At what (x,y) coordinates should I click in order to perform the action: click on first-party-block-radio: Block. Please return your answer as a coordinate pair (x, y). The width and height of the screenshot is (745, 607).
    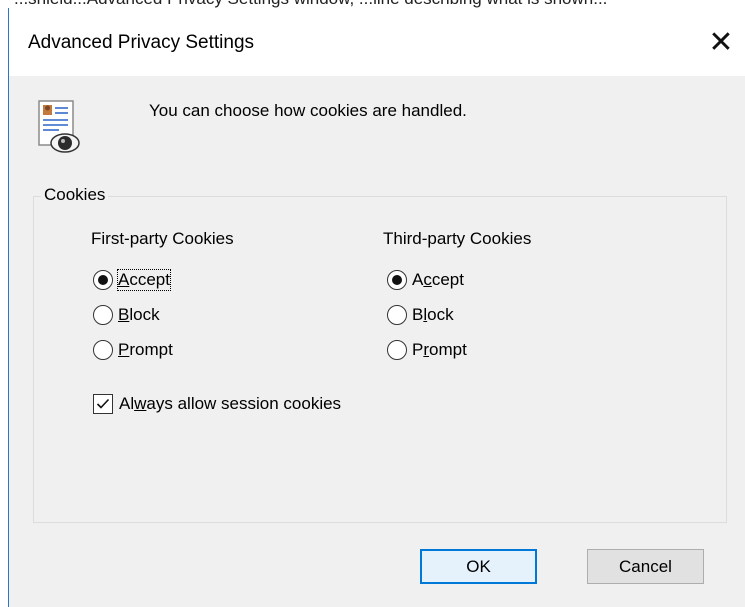
    Looking at the image, I should click on (126, 315).